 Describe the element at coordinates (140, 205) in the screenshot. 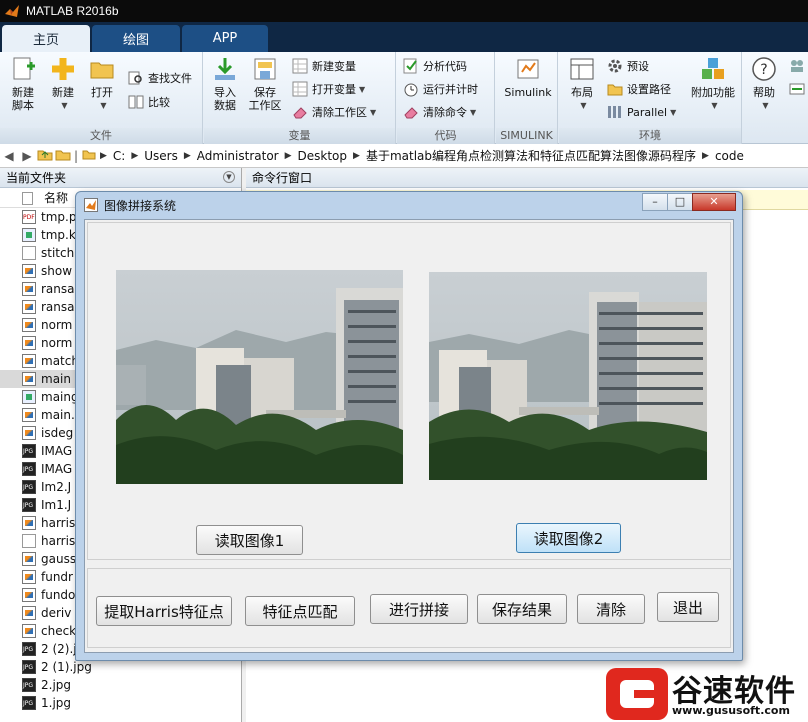

I see `dialog-title: 图像拼接系统` at that location.